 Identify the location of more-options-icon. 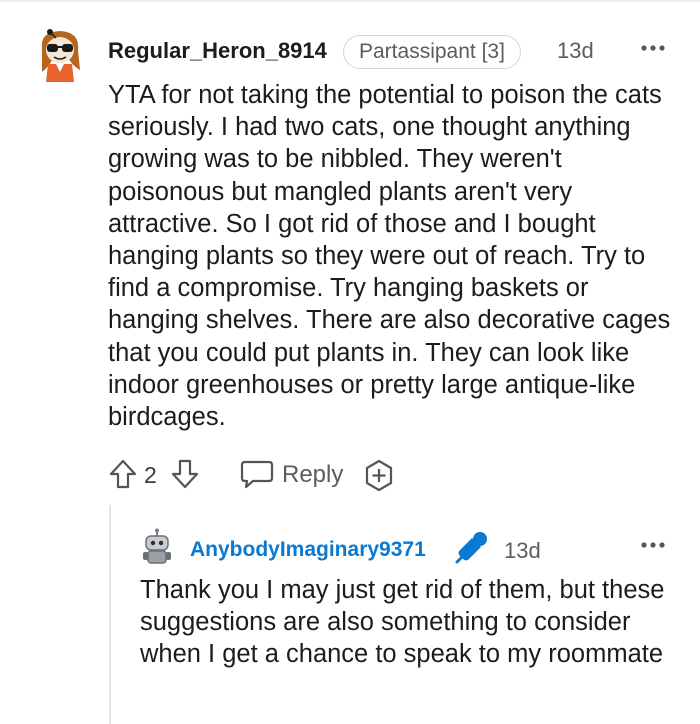
(653, 48).